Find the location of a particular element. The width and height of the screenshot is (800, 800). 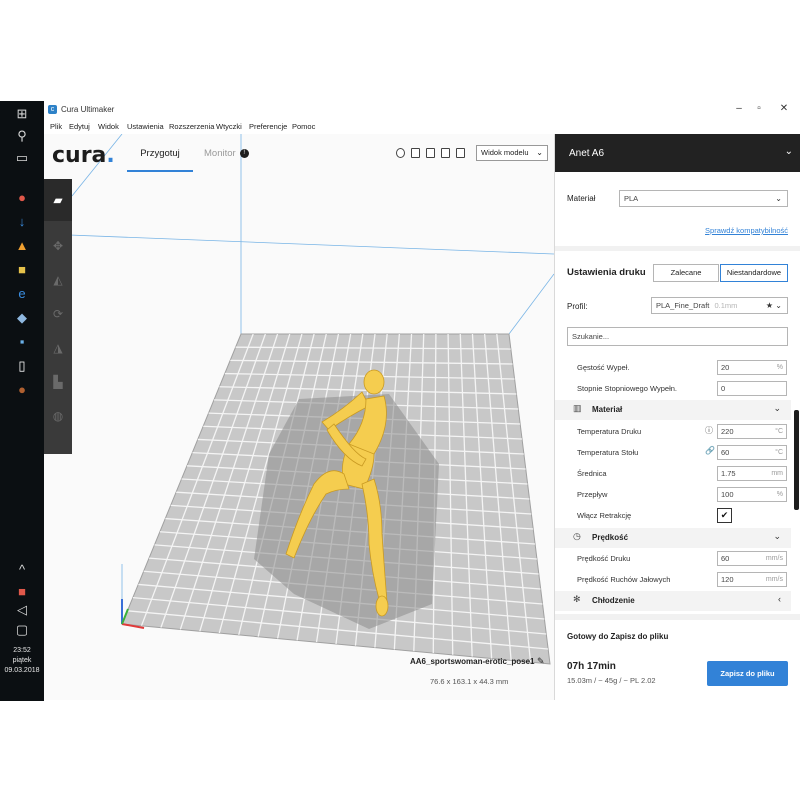

menu-extensions: Rozszerzenia is located at coordinates (191, 126).